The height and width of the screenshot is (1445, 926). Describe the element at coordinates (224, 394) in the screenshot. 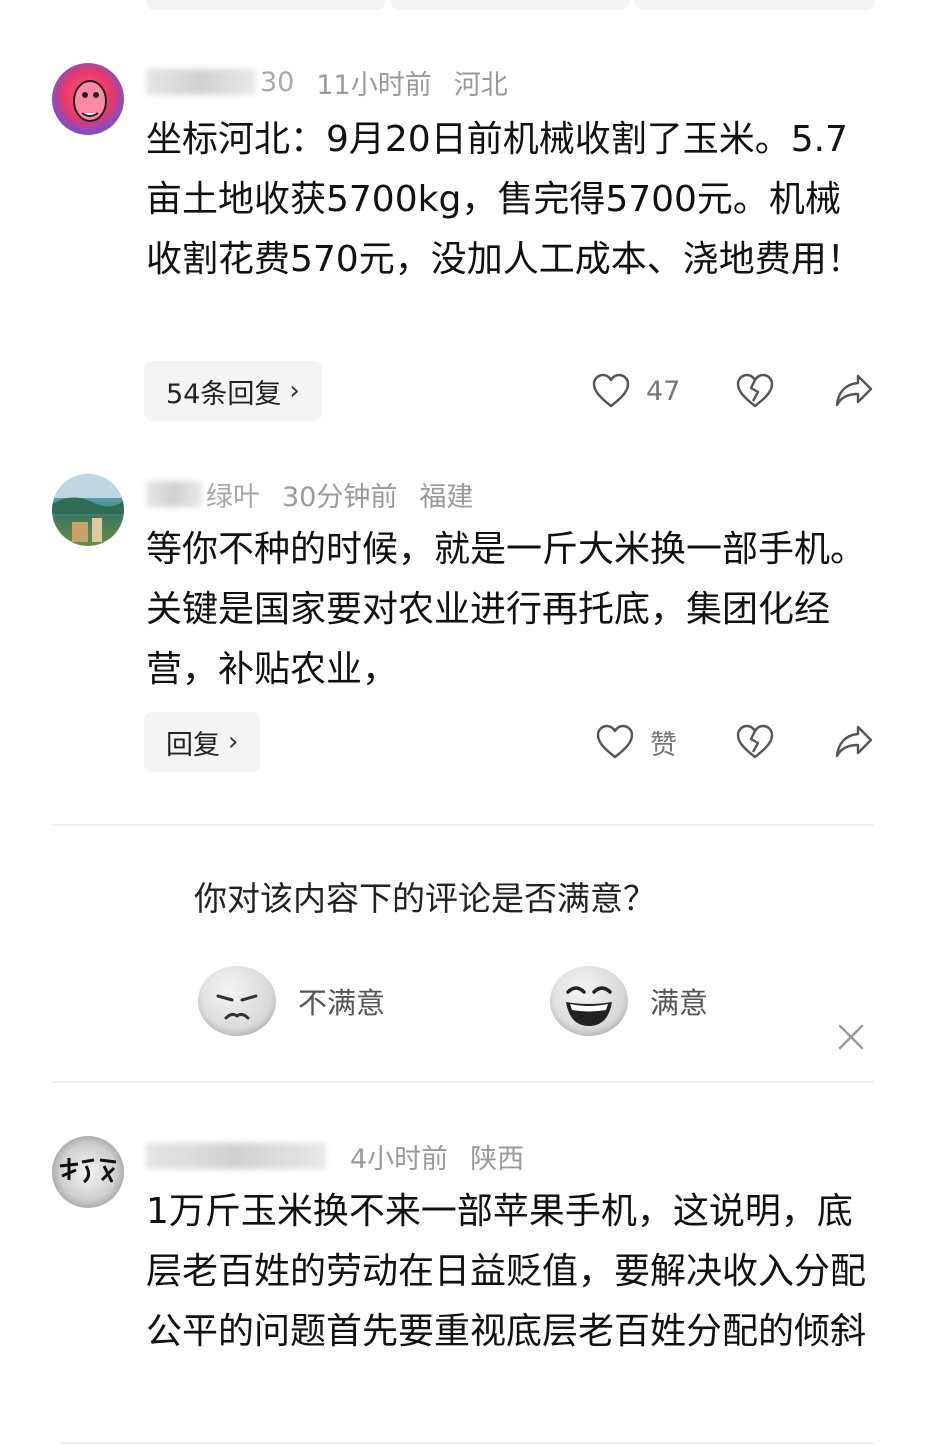

I see `replies-label: 54条回复` at that location.